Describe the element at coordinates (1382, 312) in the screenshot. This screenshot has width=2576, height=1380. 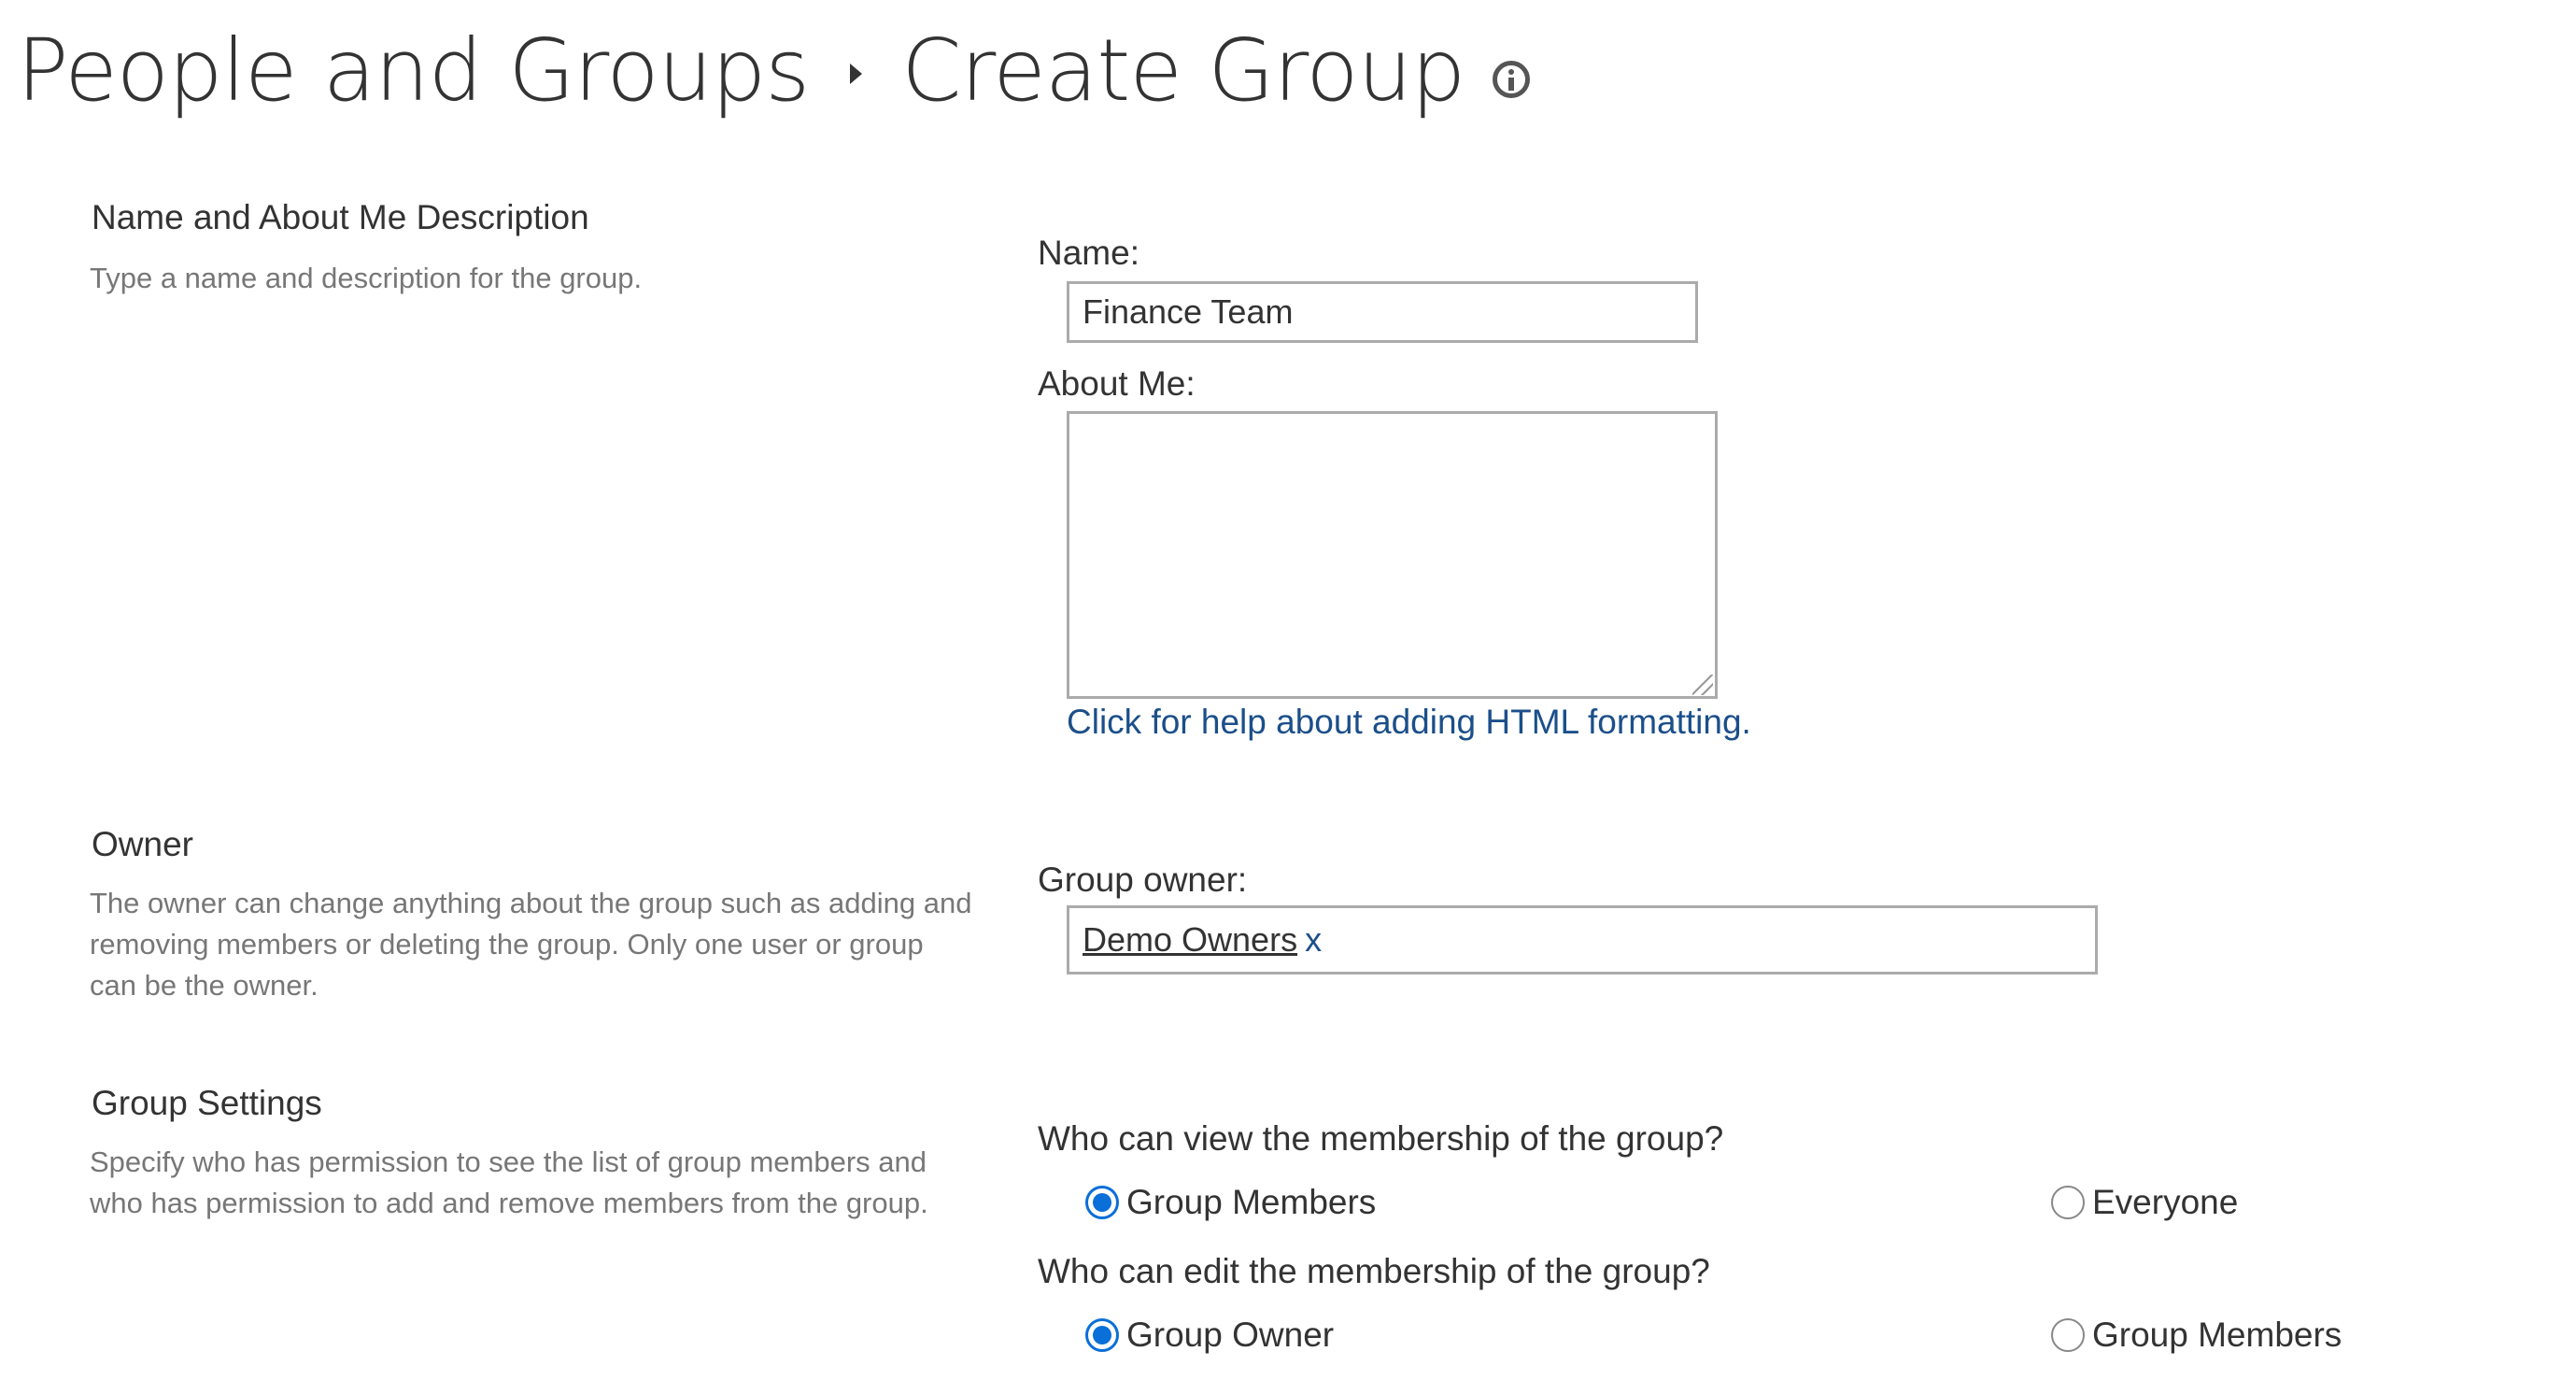
I see `group-name-input` at that location.